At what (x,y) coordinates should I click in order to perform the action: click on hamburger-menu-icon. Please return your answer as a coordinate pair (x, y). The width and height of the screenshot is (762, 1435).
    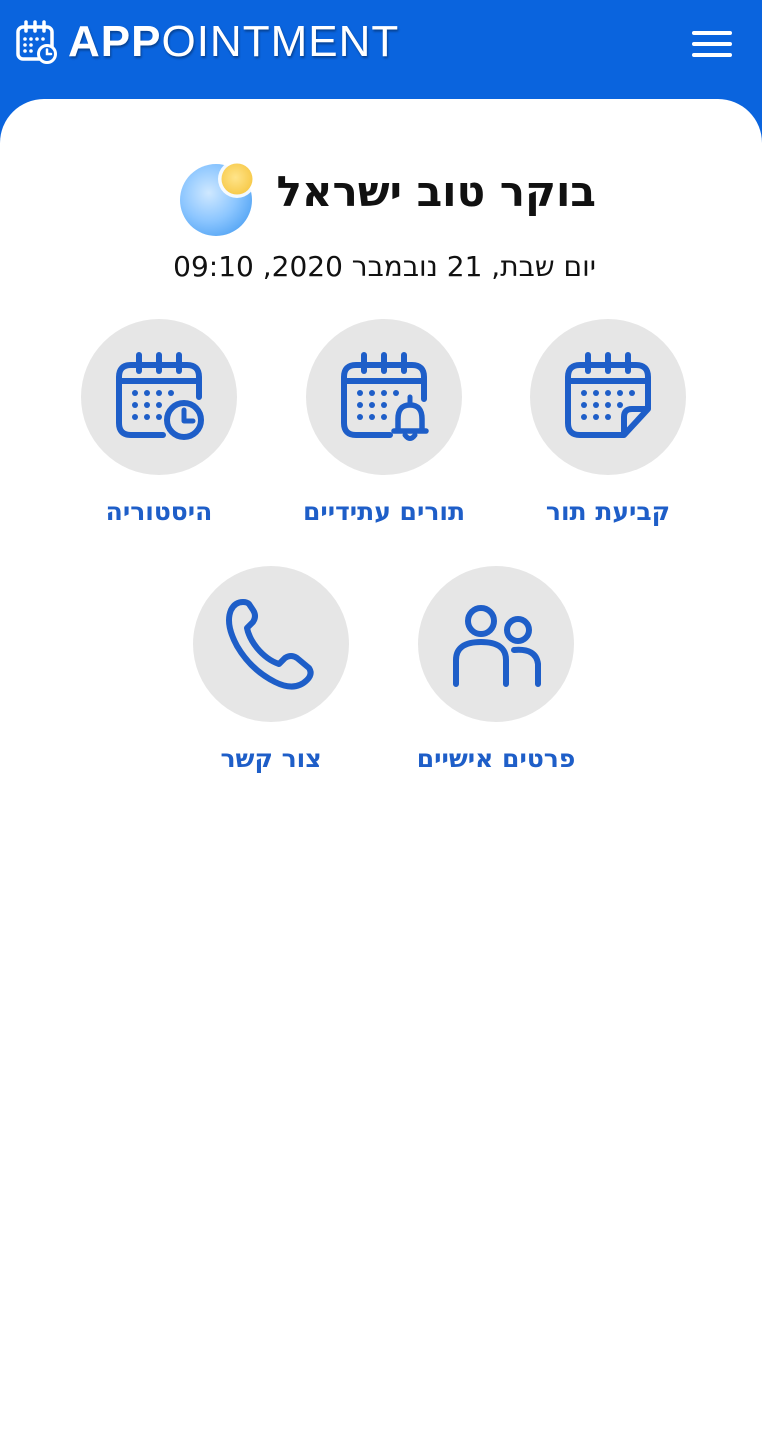
    Looking at the image, I should click on (713, 44).